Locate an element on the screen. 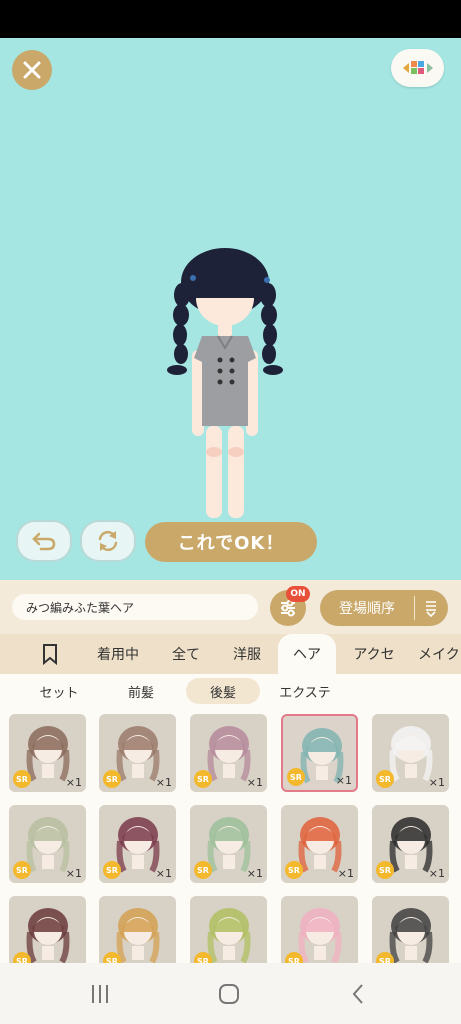  palette-button is located at coordinates (417, 68).